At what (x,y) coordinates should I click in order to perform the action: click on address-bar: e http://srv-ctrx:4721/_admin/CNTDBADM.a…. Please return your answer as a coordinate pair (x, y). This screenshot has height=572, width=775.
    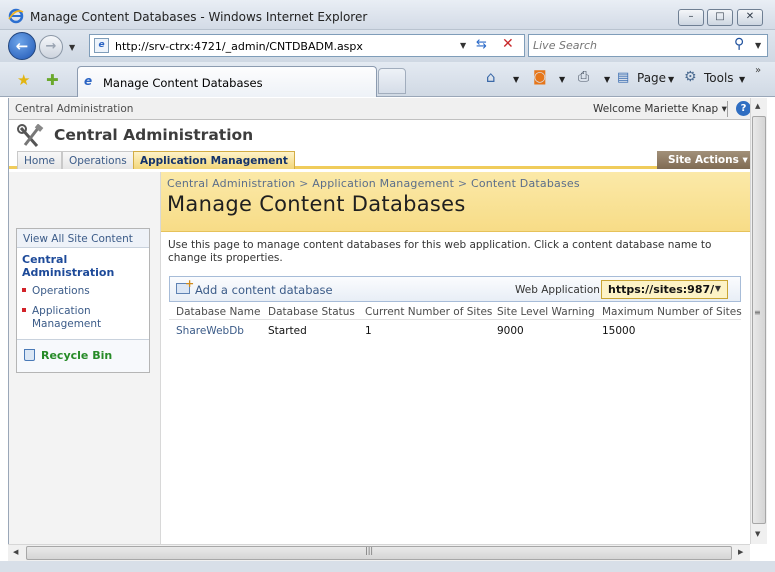
    Looking at the image, I should click on (307, 45).